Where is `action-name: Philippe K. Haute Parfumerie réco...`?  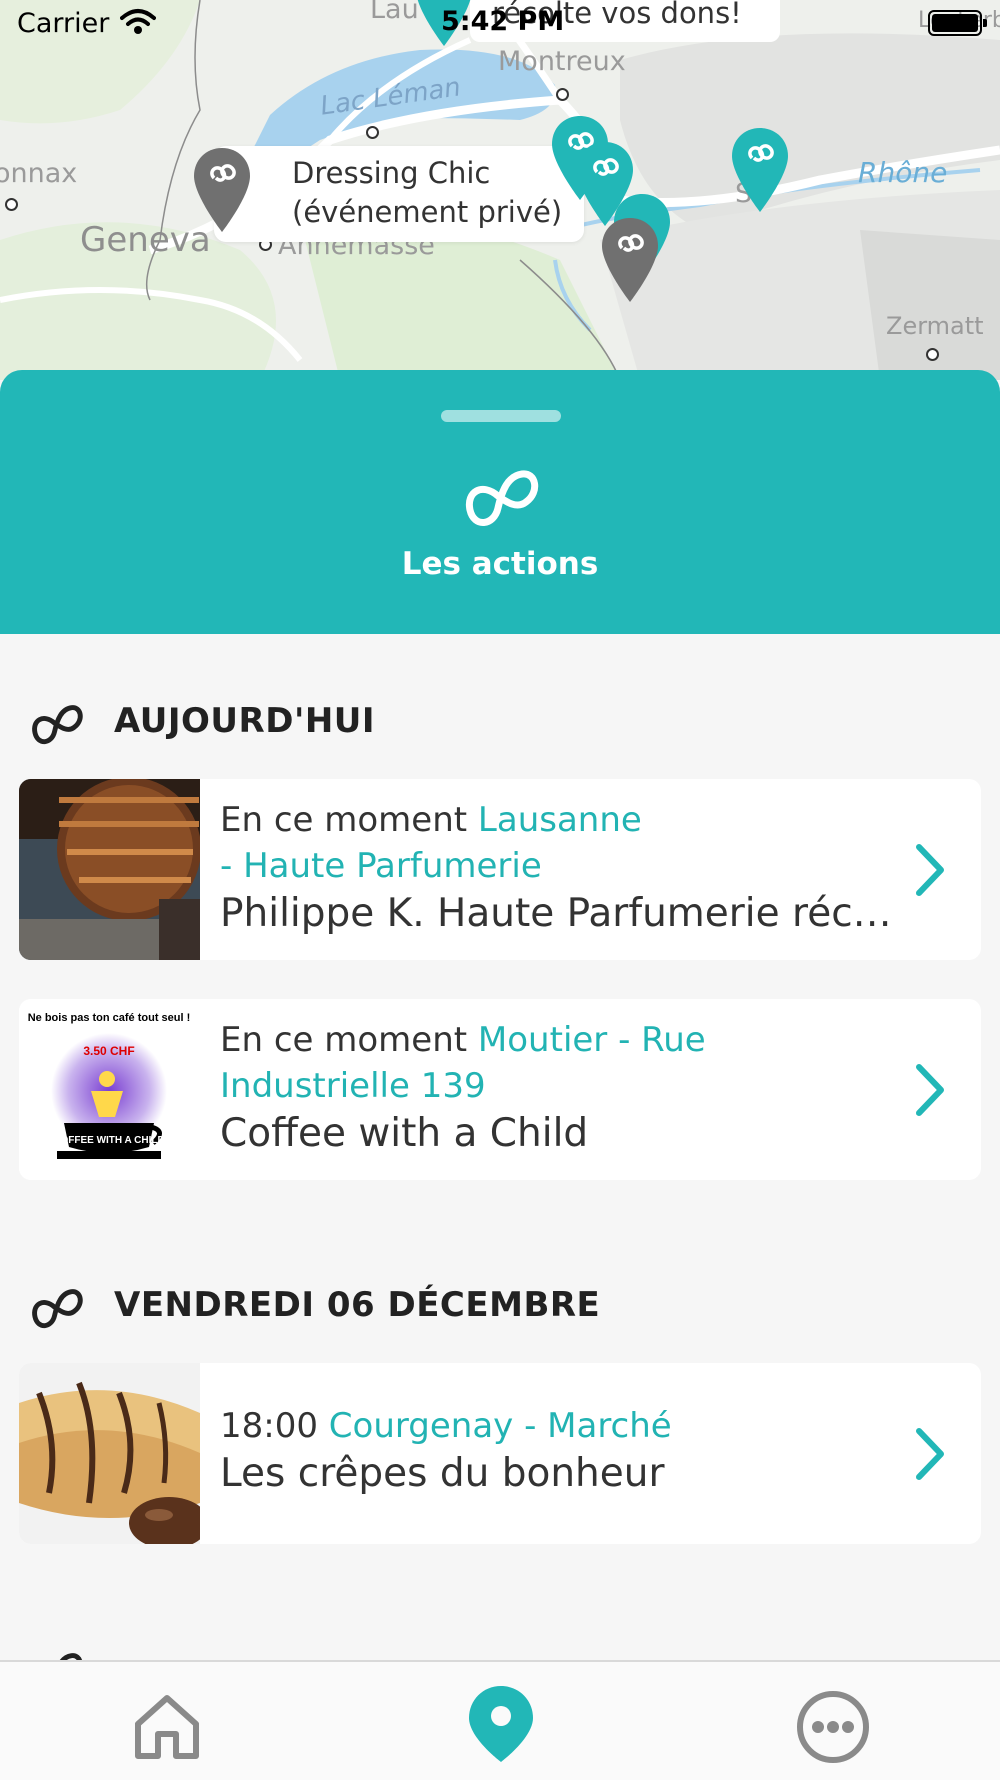 action-name: Philippe K. Haute Parfumerie réco... is located at coordinates (565, 913).